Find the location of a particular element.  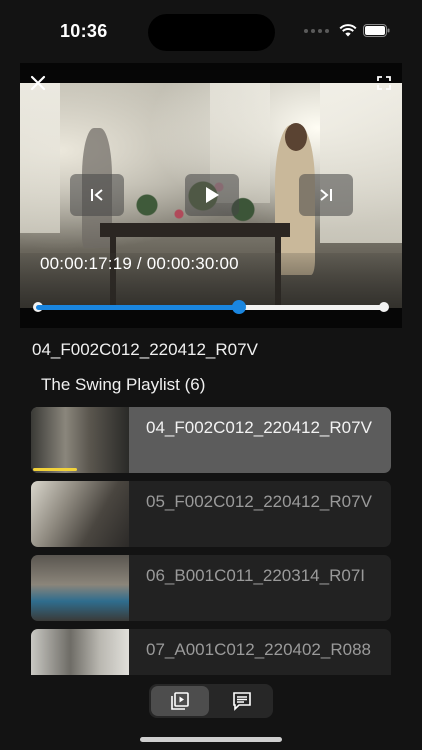

playlist-item-label: 05_F002C012_220412_R07V is located at coordinates (259, 501).